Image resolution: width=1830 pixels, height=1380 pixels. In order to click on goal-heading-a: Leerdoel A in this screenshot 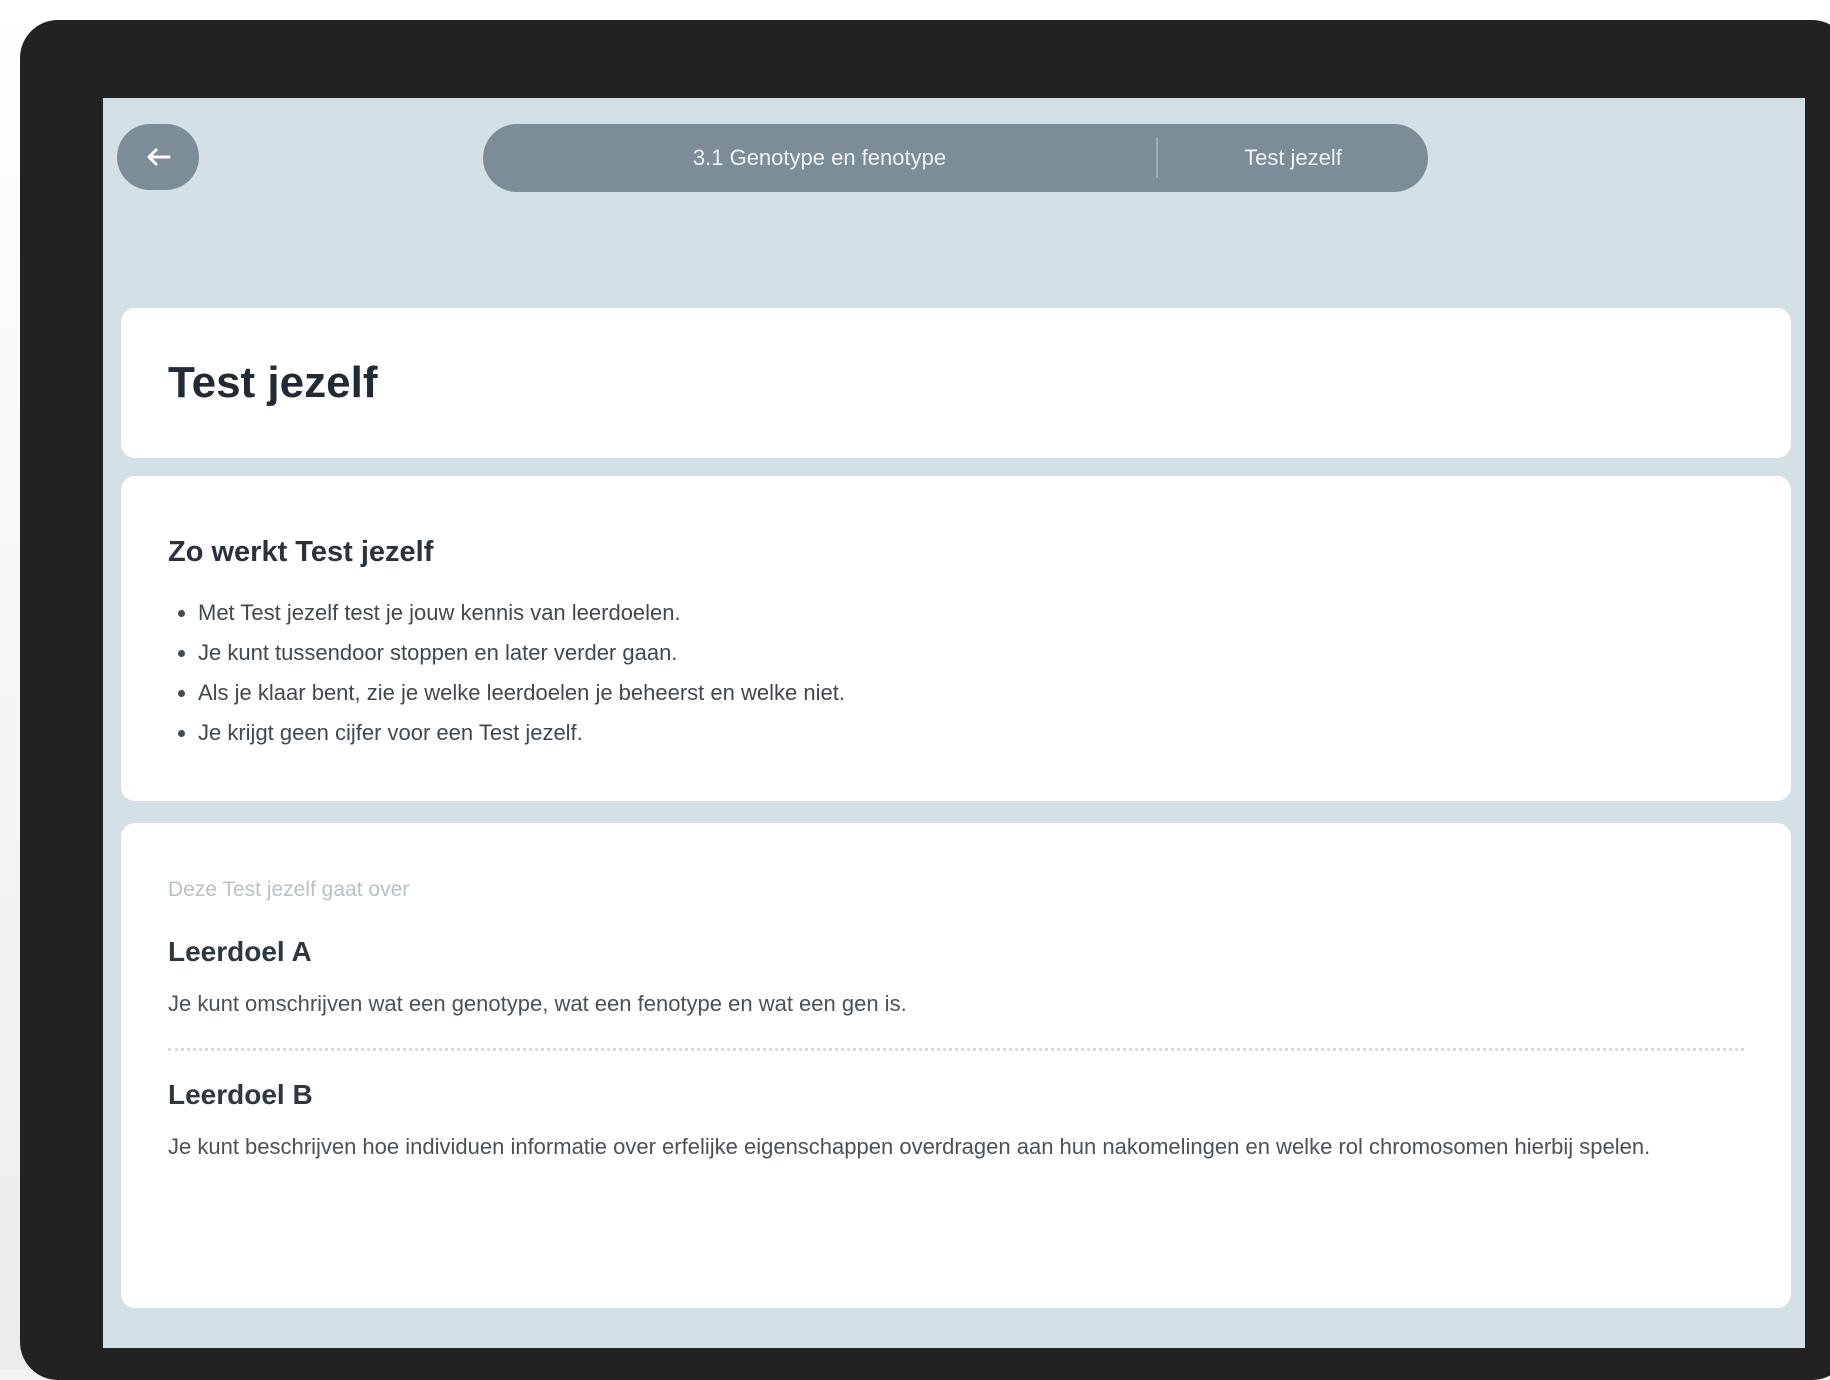, I will do `click(240, 951)`.